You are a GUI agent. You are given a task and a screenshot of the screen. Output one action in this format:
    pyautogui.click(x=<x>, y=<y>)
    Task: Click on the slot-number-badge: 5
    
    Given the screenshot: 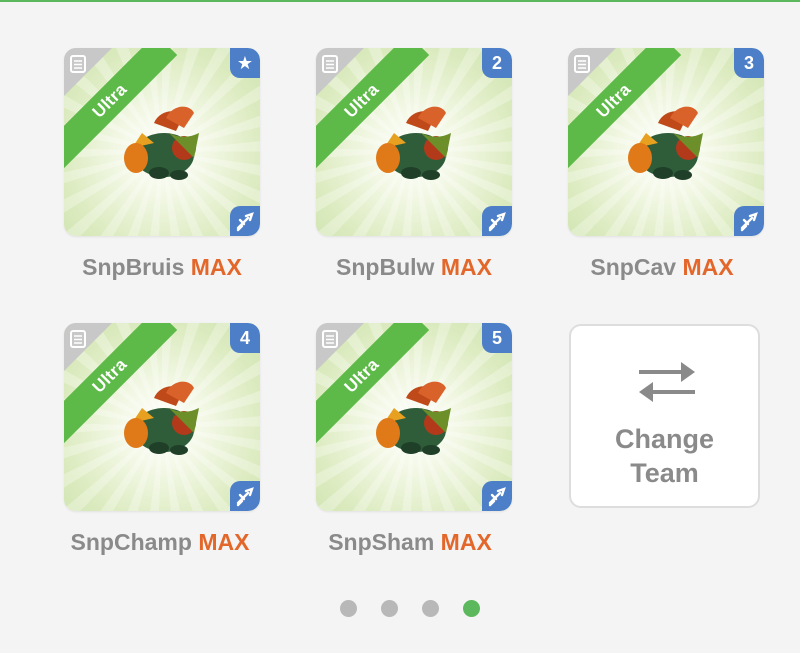 What is the action you would take?
    pyautogui.click(x=497, y=338)
    